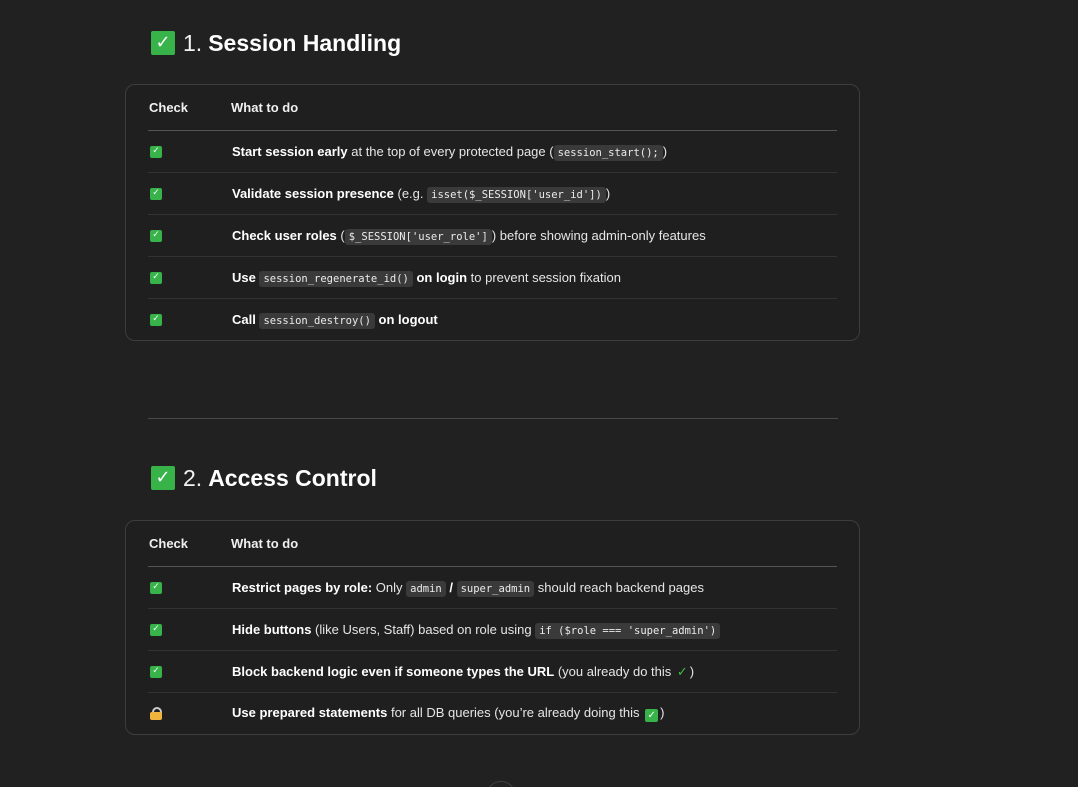  Describe the element at coordinates (305, 43) in the screenshot. I see `section-title: Session Handling` at that location.